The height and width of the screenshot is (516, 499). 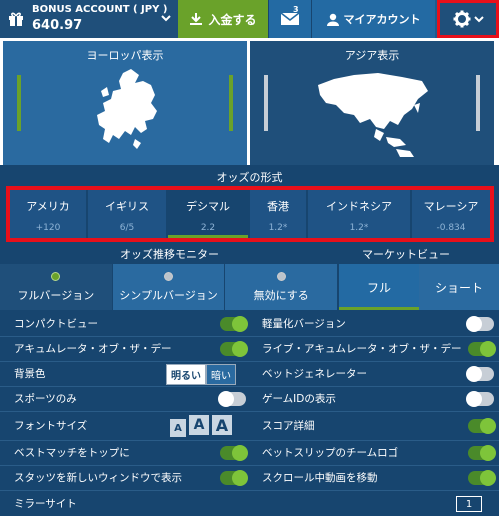 What do you see at coordinates (45, 503) in the screenshot?
I see `mirror-site-label: ミラーサイト` at bounding box center [45, 503].